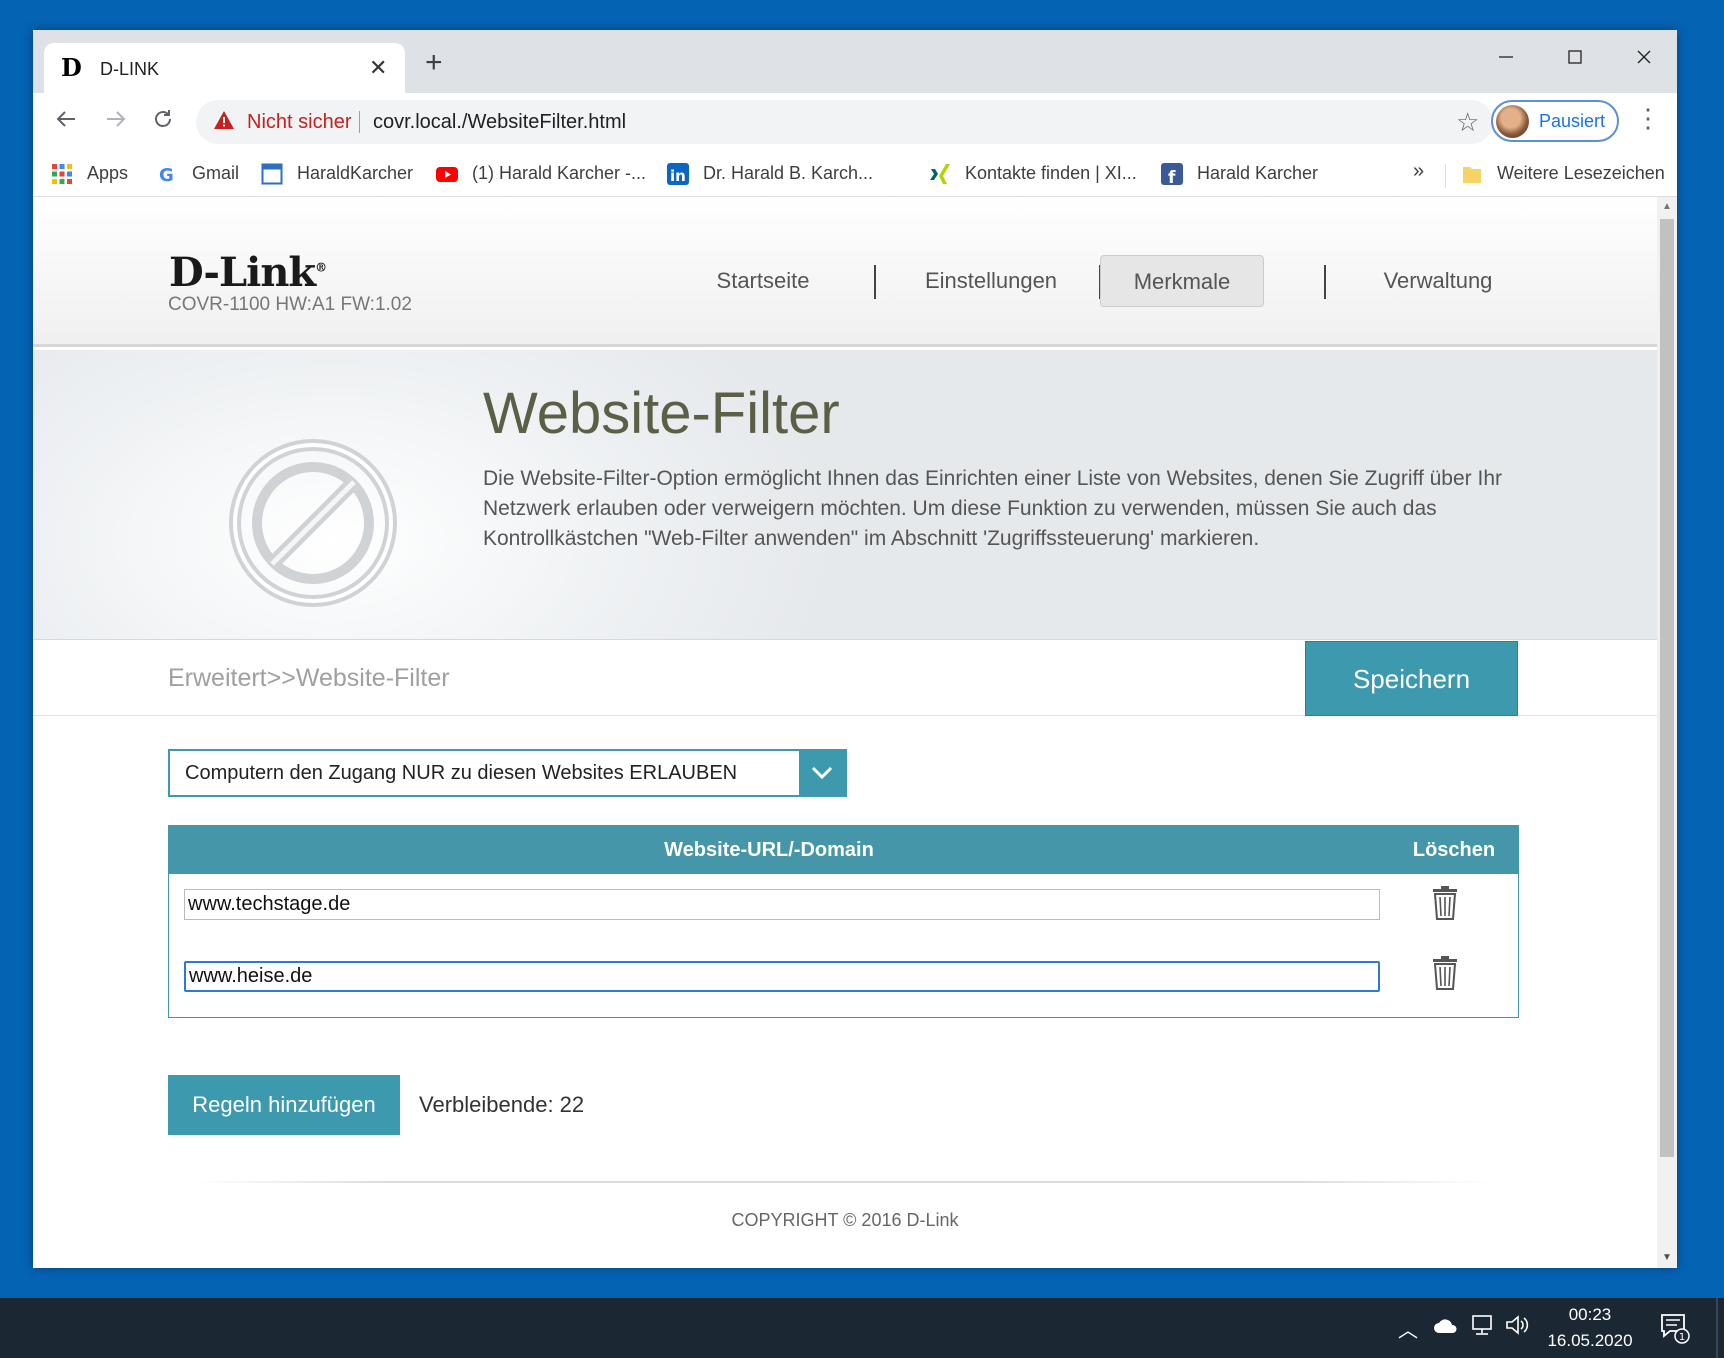  What do you see at coordinates (1445, 176) in the screenshot?
I see `bookmarks-separator` at bounding box center [1445, 176].